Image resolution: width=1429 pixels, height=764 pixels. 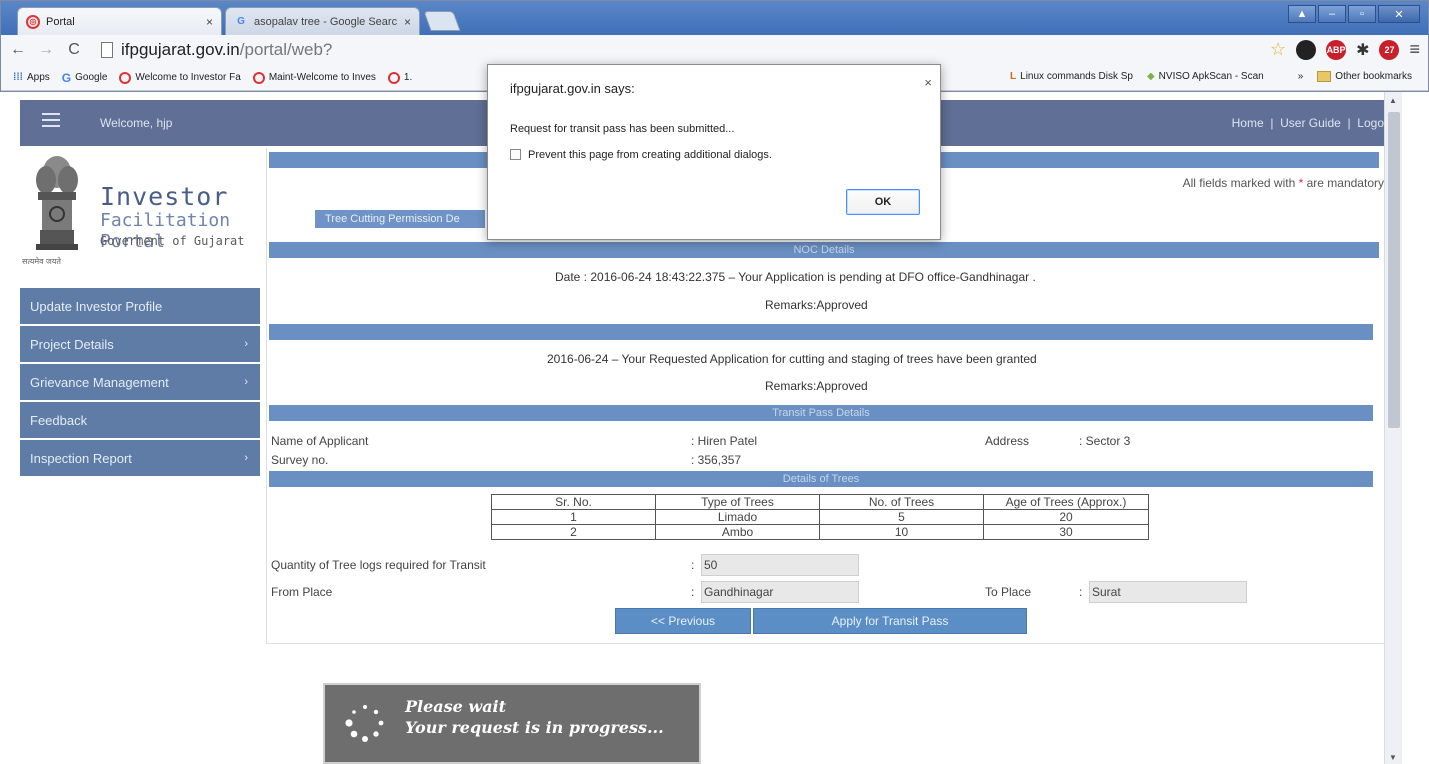 What do you see at coordinates (1071, 76) in the screenshot?
I see `bookmark-linux: L Linux commands Disk Sp` at bounding box center [1071, 76].